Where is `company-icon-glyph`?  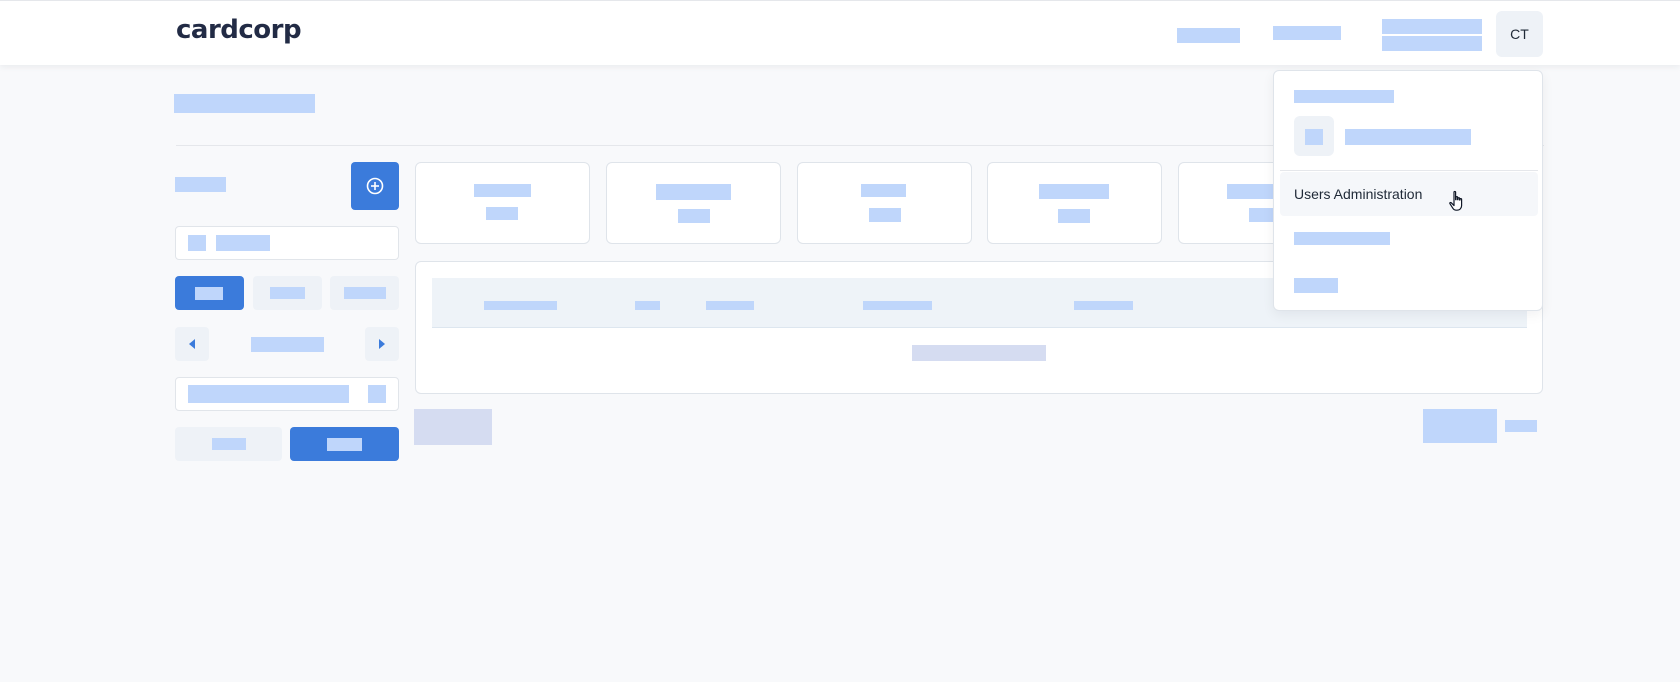 company-icon-glyph is located at coordinates (1314, 137).